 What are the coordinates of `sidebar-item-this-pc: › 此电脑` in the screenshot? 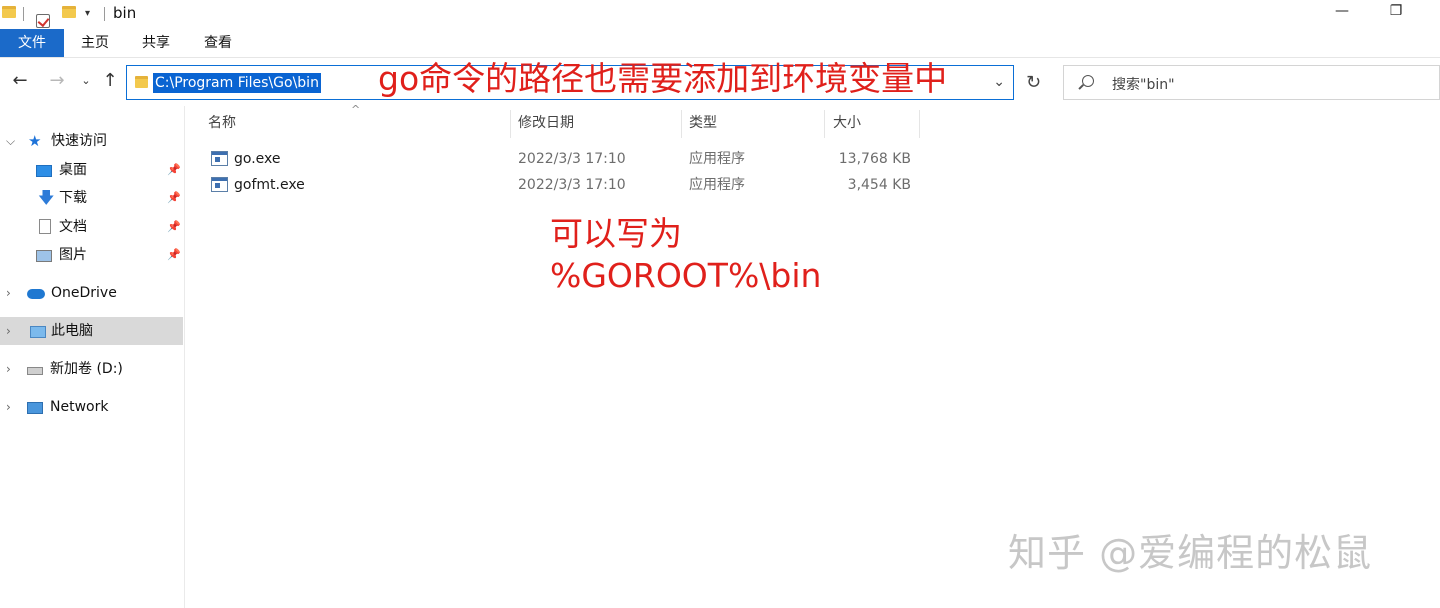 It's located at (91, 331).